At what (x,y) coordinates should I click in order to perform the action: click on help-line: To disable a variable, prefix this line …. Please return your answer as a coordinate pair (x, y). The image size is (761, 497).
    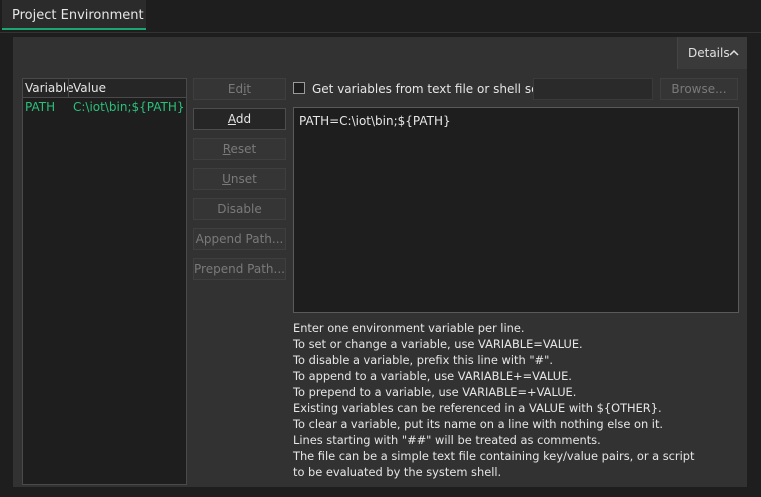
    Looking at the image, I should click on (423, 360).